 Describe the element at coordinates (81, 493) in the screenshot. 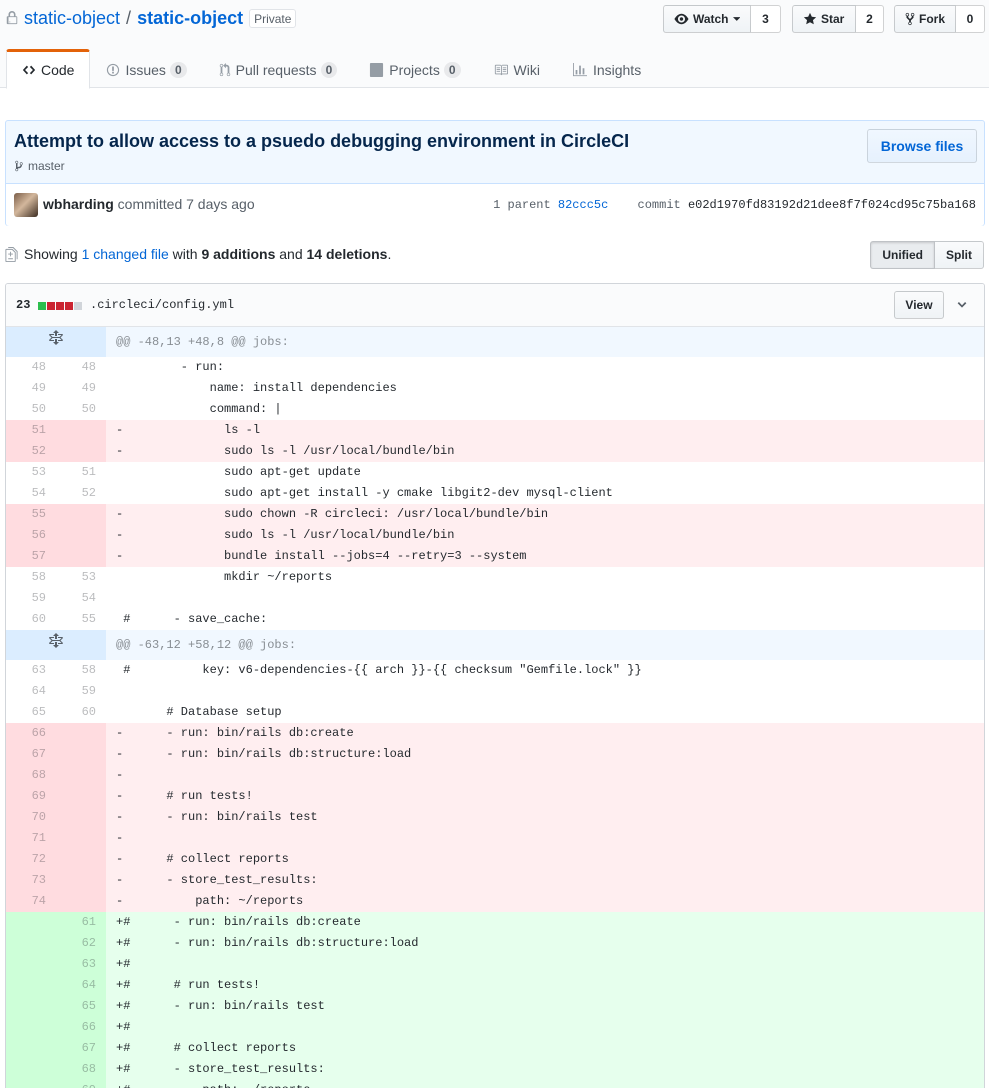

I see `new-line-number: 52` at that location.